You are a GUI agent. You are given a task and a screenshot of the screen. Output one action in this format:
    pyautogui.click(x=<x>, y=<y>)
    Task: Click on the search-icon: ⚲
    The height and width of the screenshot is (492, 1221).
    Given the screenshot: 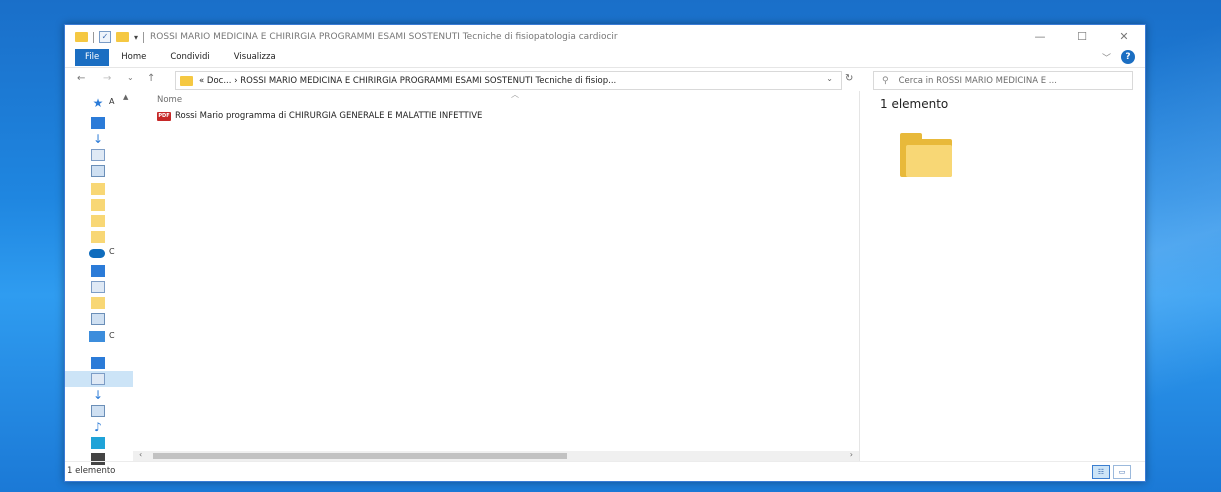 What is the action you would take?
    pyautogui.click(x=885, y=80)
    